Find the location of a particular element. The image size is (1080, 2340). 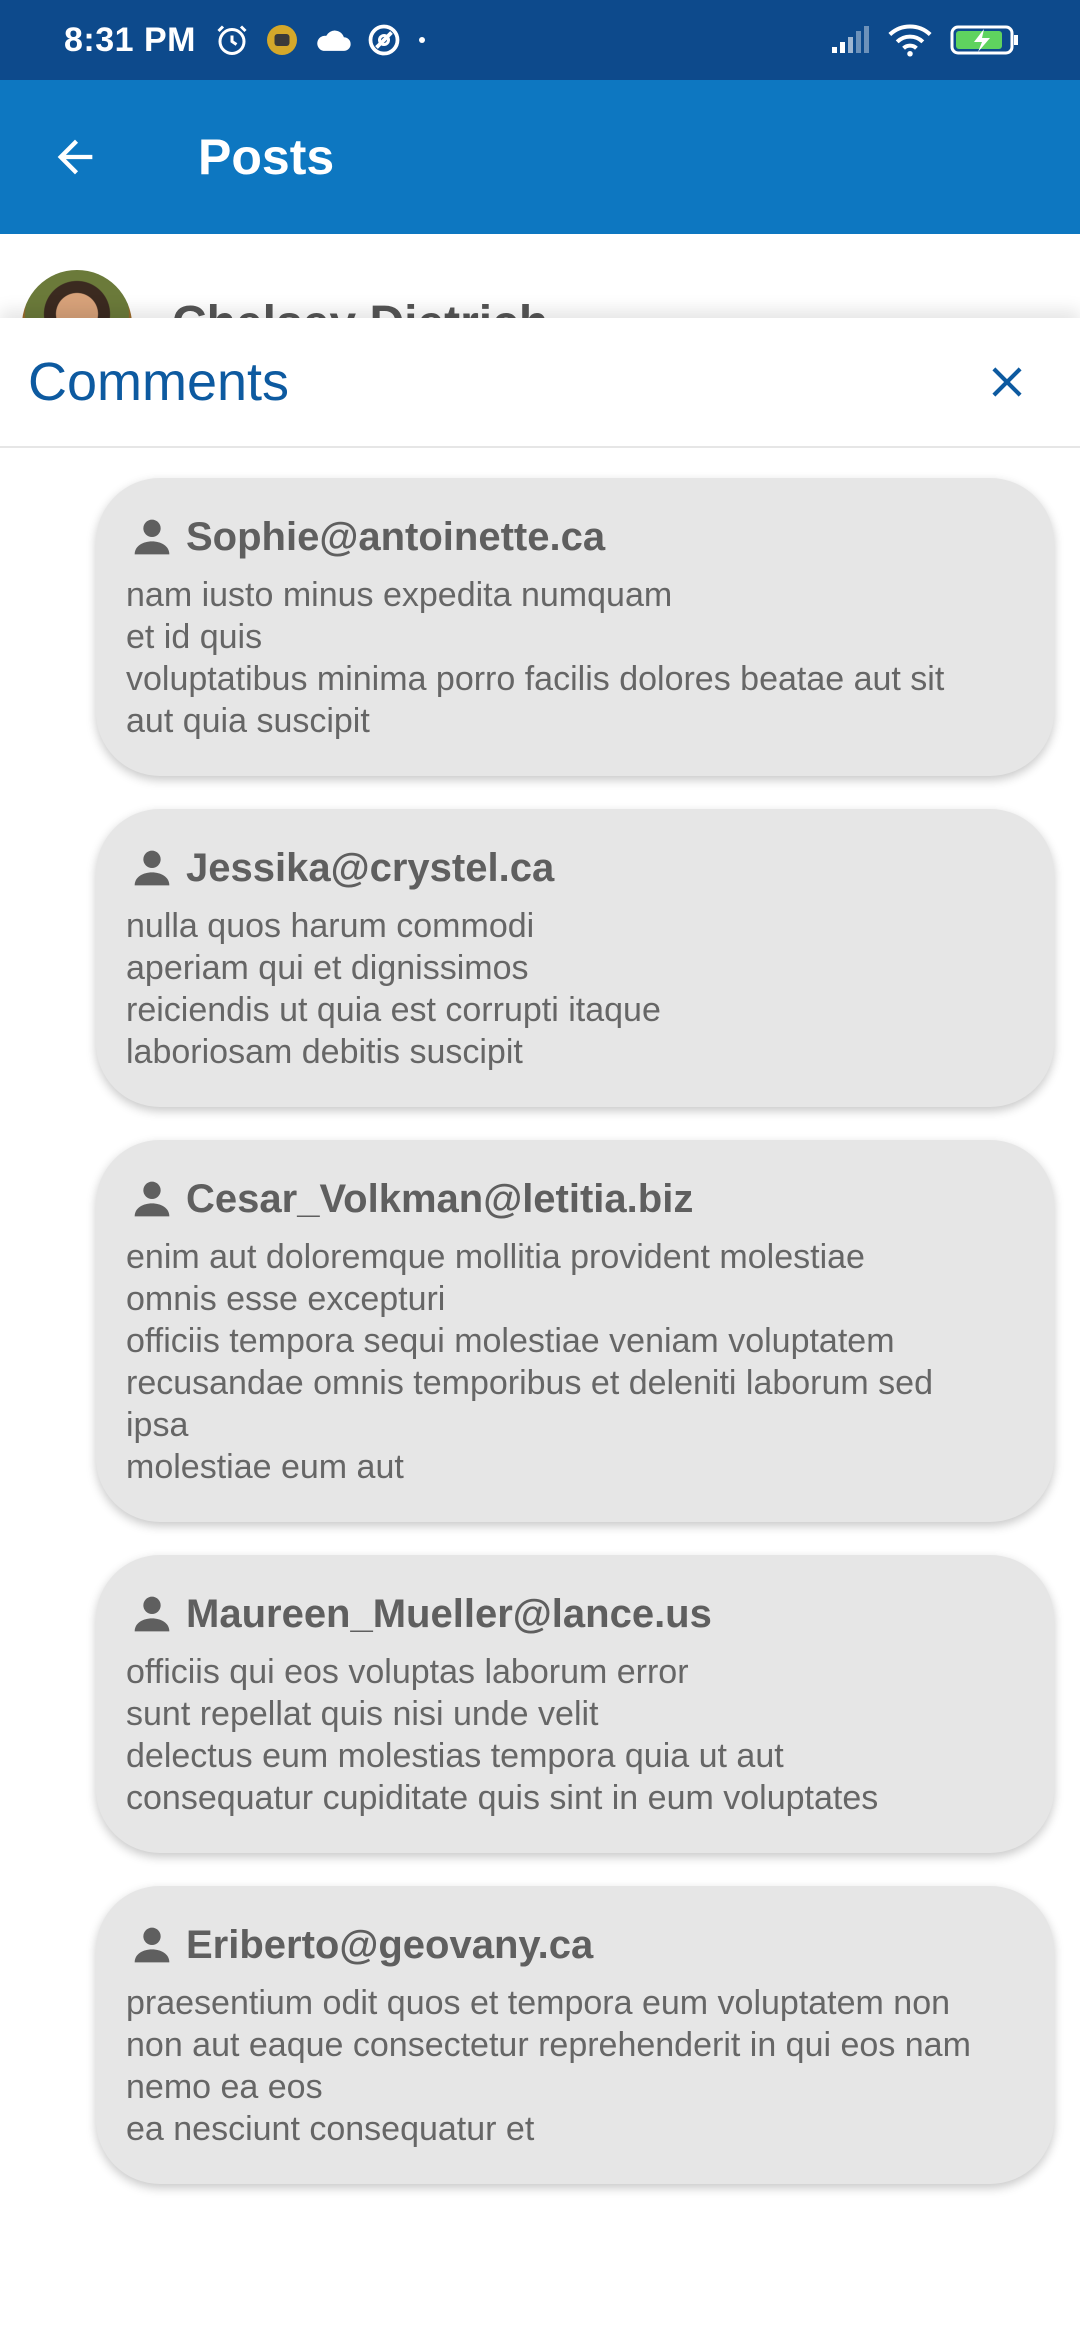

comments-sheet-header: Comments is located at coordinates (540, 383).